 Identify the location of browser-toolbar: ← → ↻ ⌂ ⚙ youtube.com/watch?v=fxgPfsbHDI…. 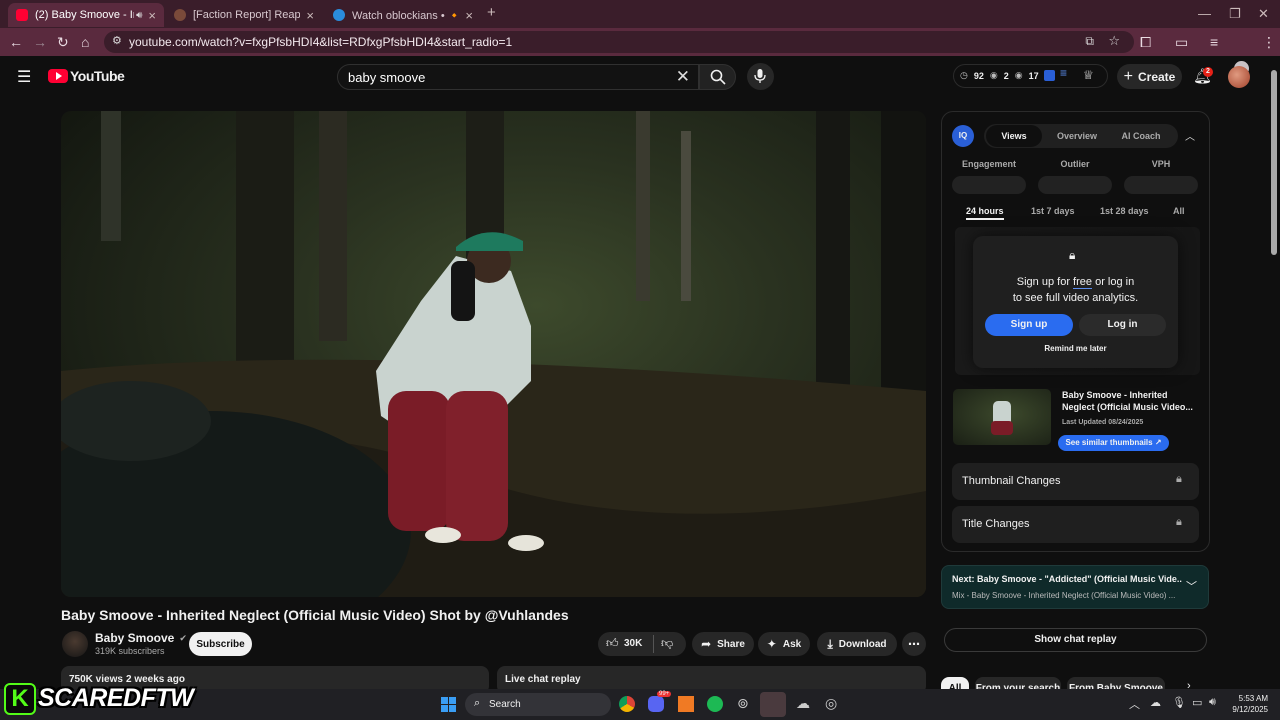
(640, 52).